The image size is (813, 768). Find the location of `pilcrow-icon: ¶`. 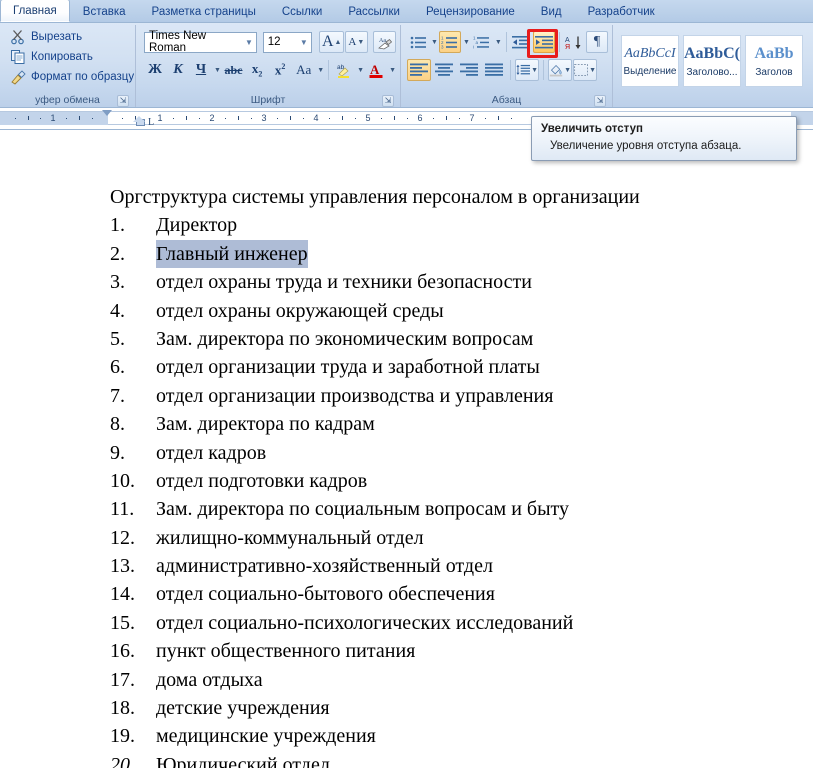

pilcrow-icon: ¶ is located at coordinates (597, 41).